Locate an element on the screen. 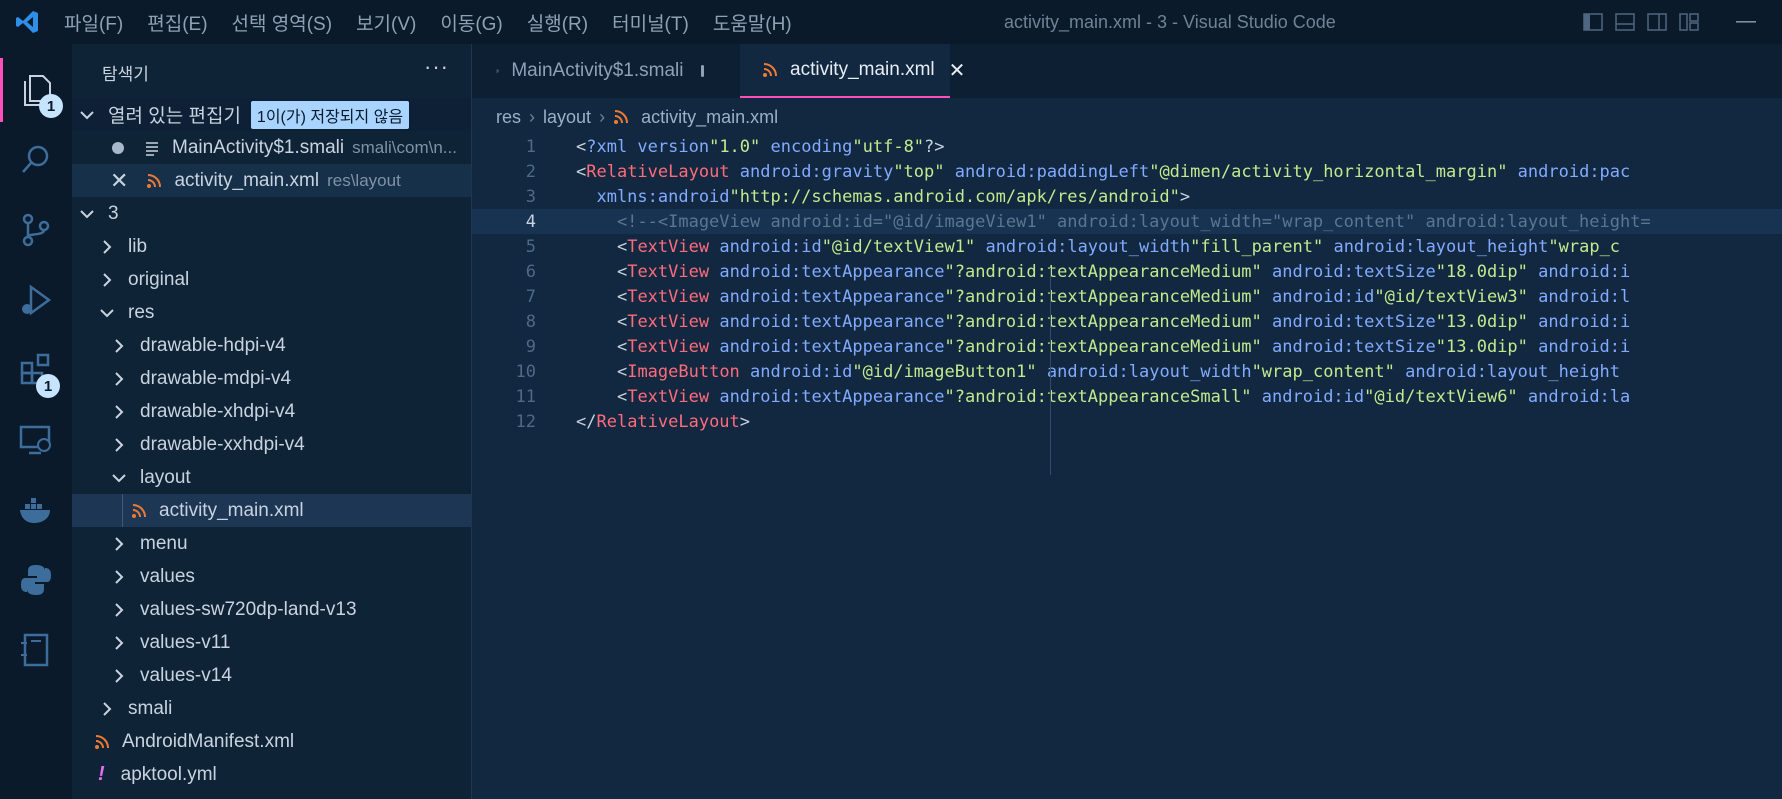  vscode-logo-icon is located at coordinates (27, 22).